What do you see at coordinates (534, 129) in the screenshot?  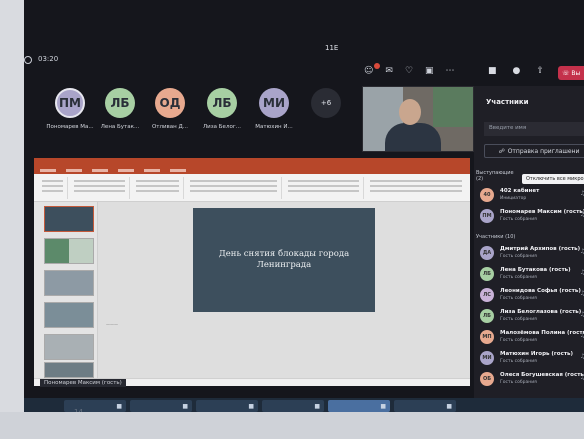 I see `participant-search-input: Введите имя` at bounding box center [534, 129].